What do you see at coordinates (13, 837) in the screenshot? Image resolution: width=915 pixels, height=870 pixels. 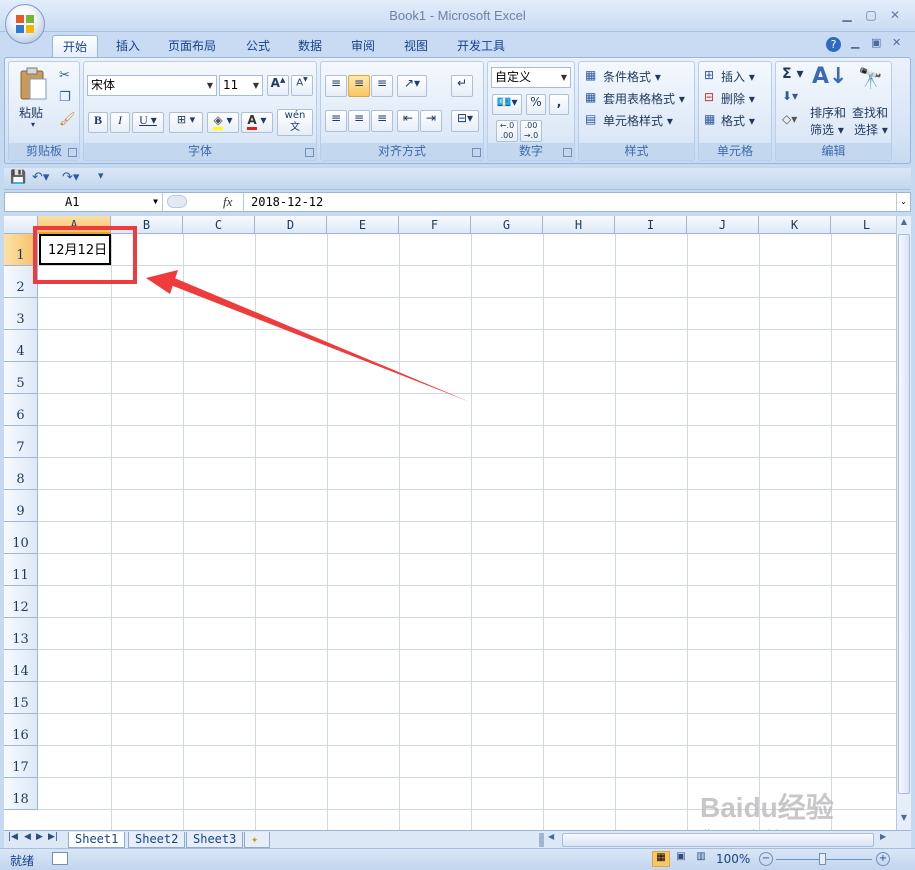 I see `sheet-nav-first-icon: |◀` at bounding box center [13, 837].